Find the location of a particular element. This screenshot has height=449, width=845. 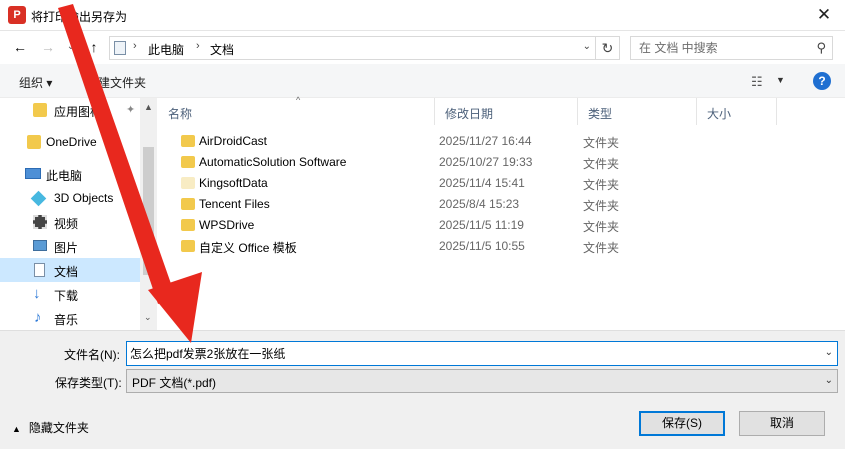

filename-field: ⌄ is located at coordinates (482, 353).